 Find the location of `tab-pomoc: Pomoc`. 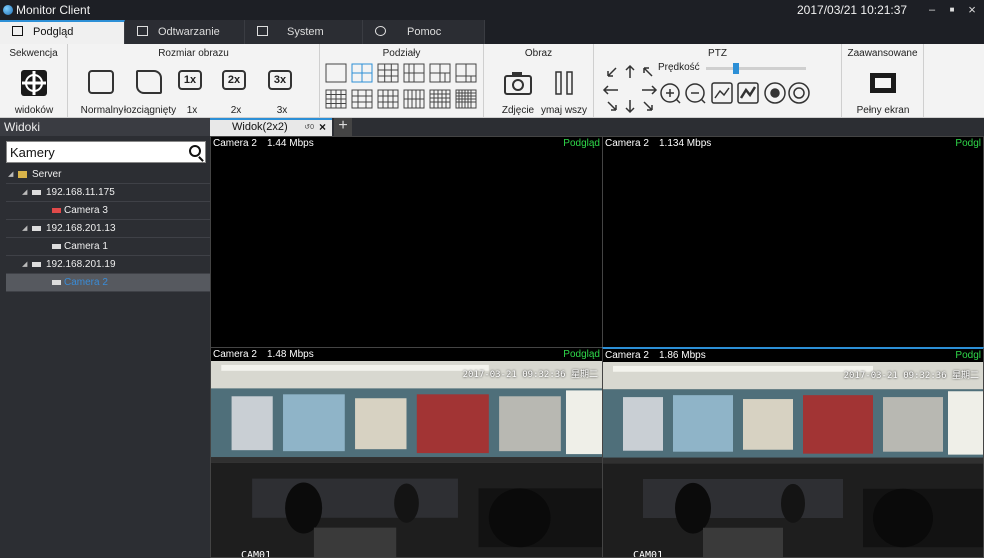

tab-pomoc: Pomoc is located at coordinates (424, 32).